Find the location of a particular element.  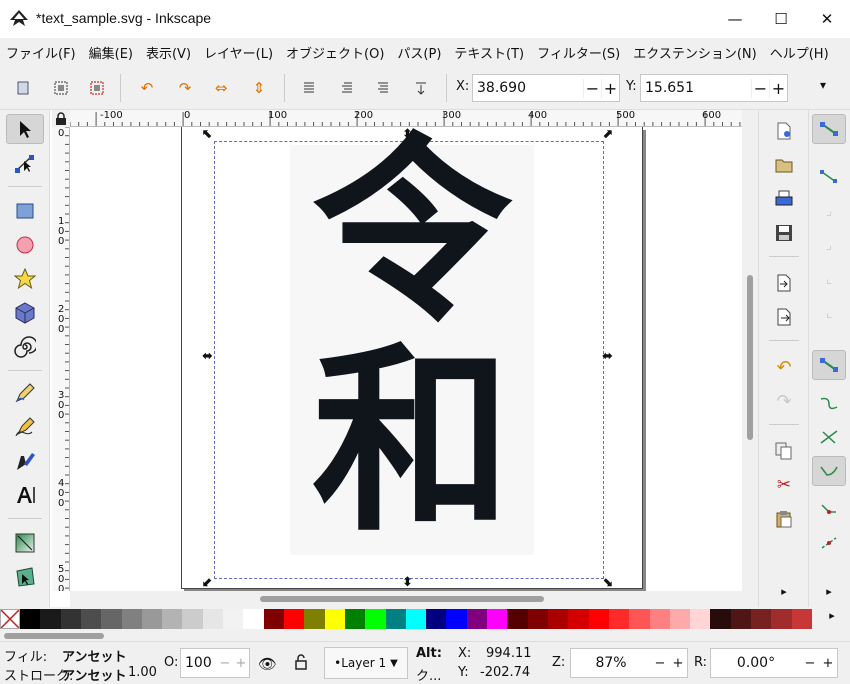

snap-bbox-corner-icon: ⌟ is located at coordinates (829, 245).